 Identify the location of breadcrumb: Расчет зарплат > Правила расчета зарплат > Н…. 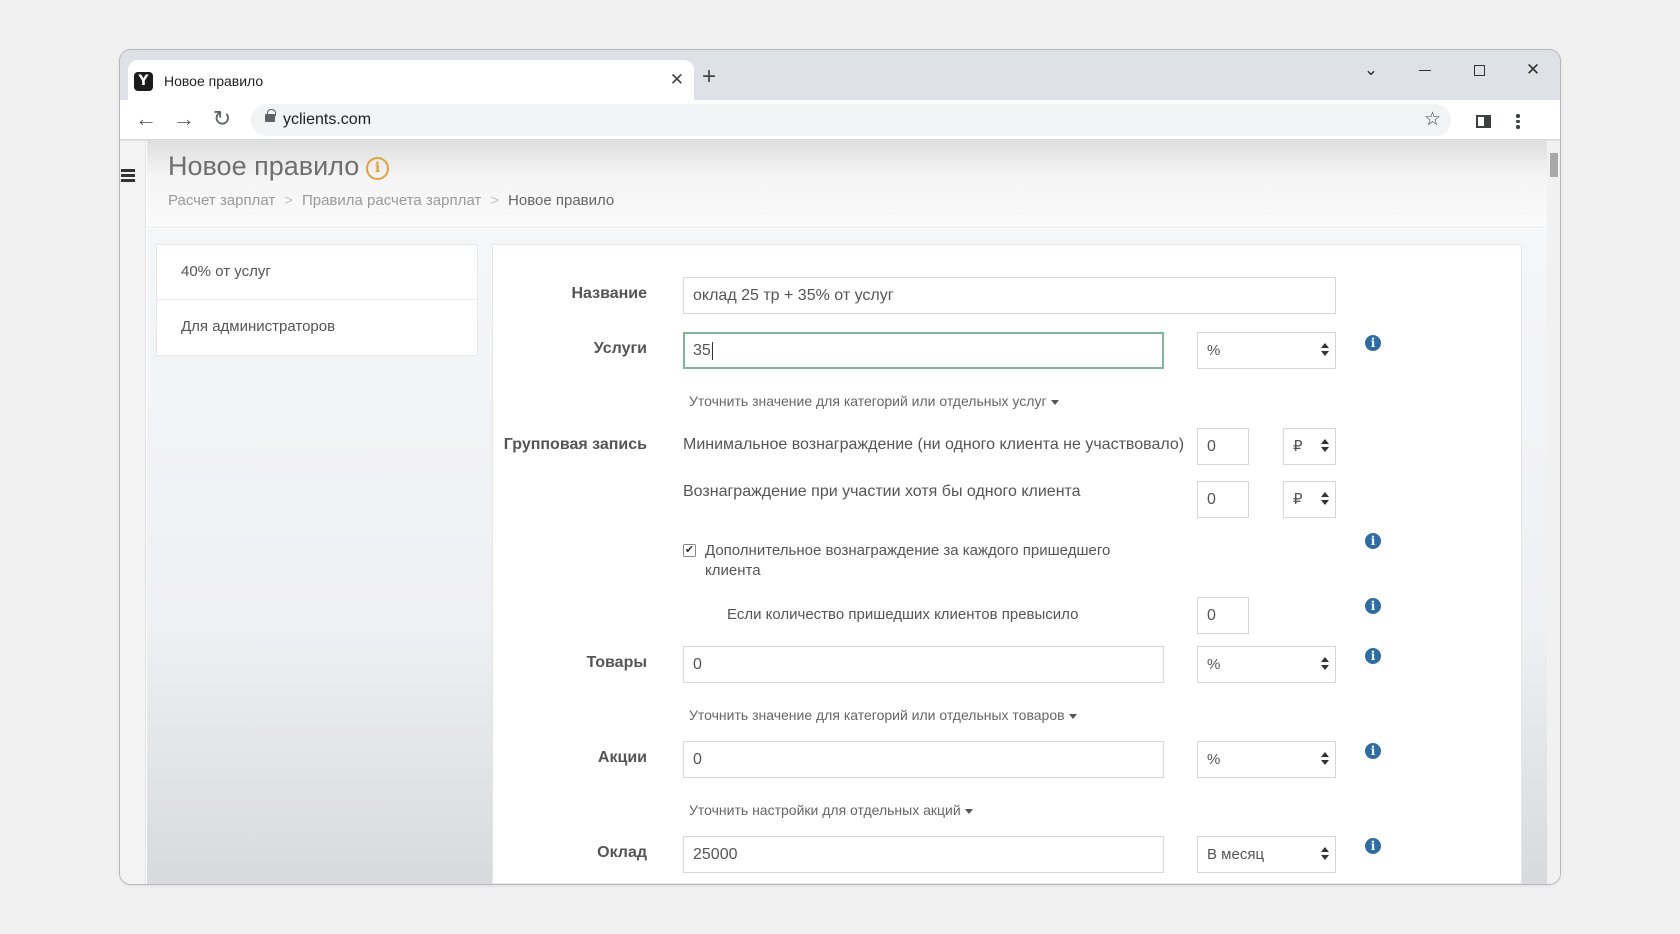
(391, 200).